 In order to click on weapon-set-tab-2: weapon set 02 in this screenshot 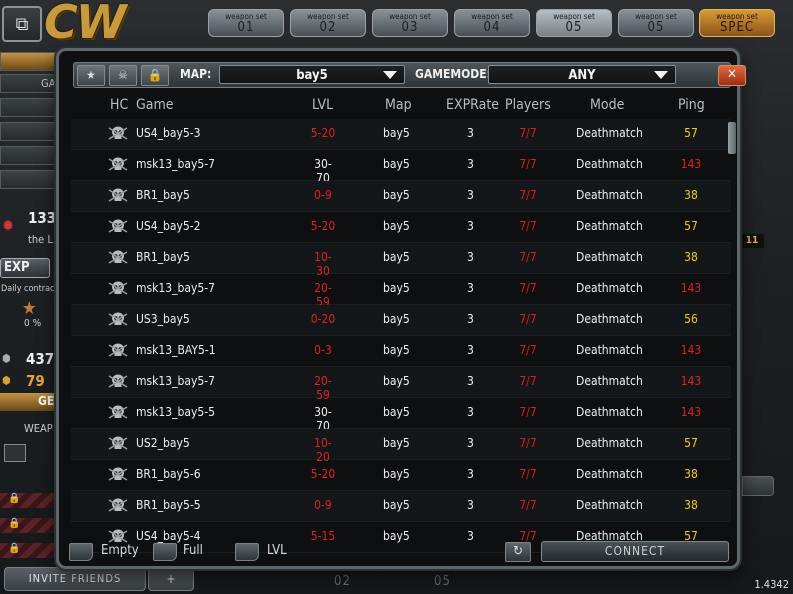, I will do `click(328, 23)`.